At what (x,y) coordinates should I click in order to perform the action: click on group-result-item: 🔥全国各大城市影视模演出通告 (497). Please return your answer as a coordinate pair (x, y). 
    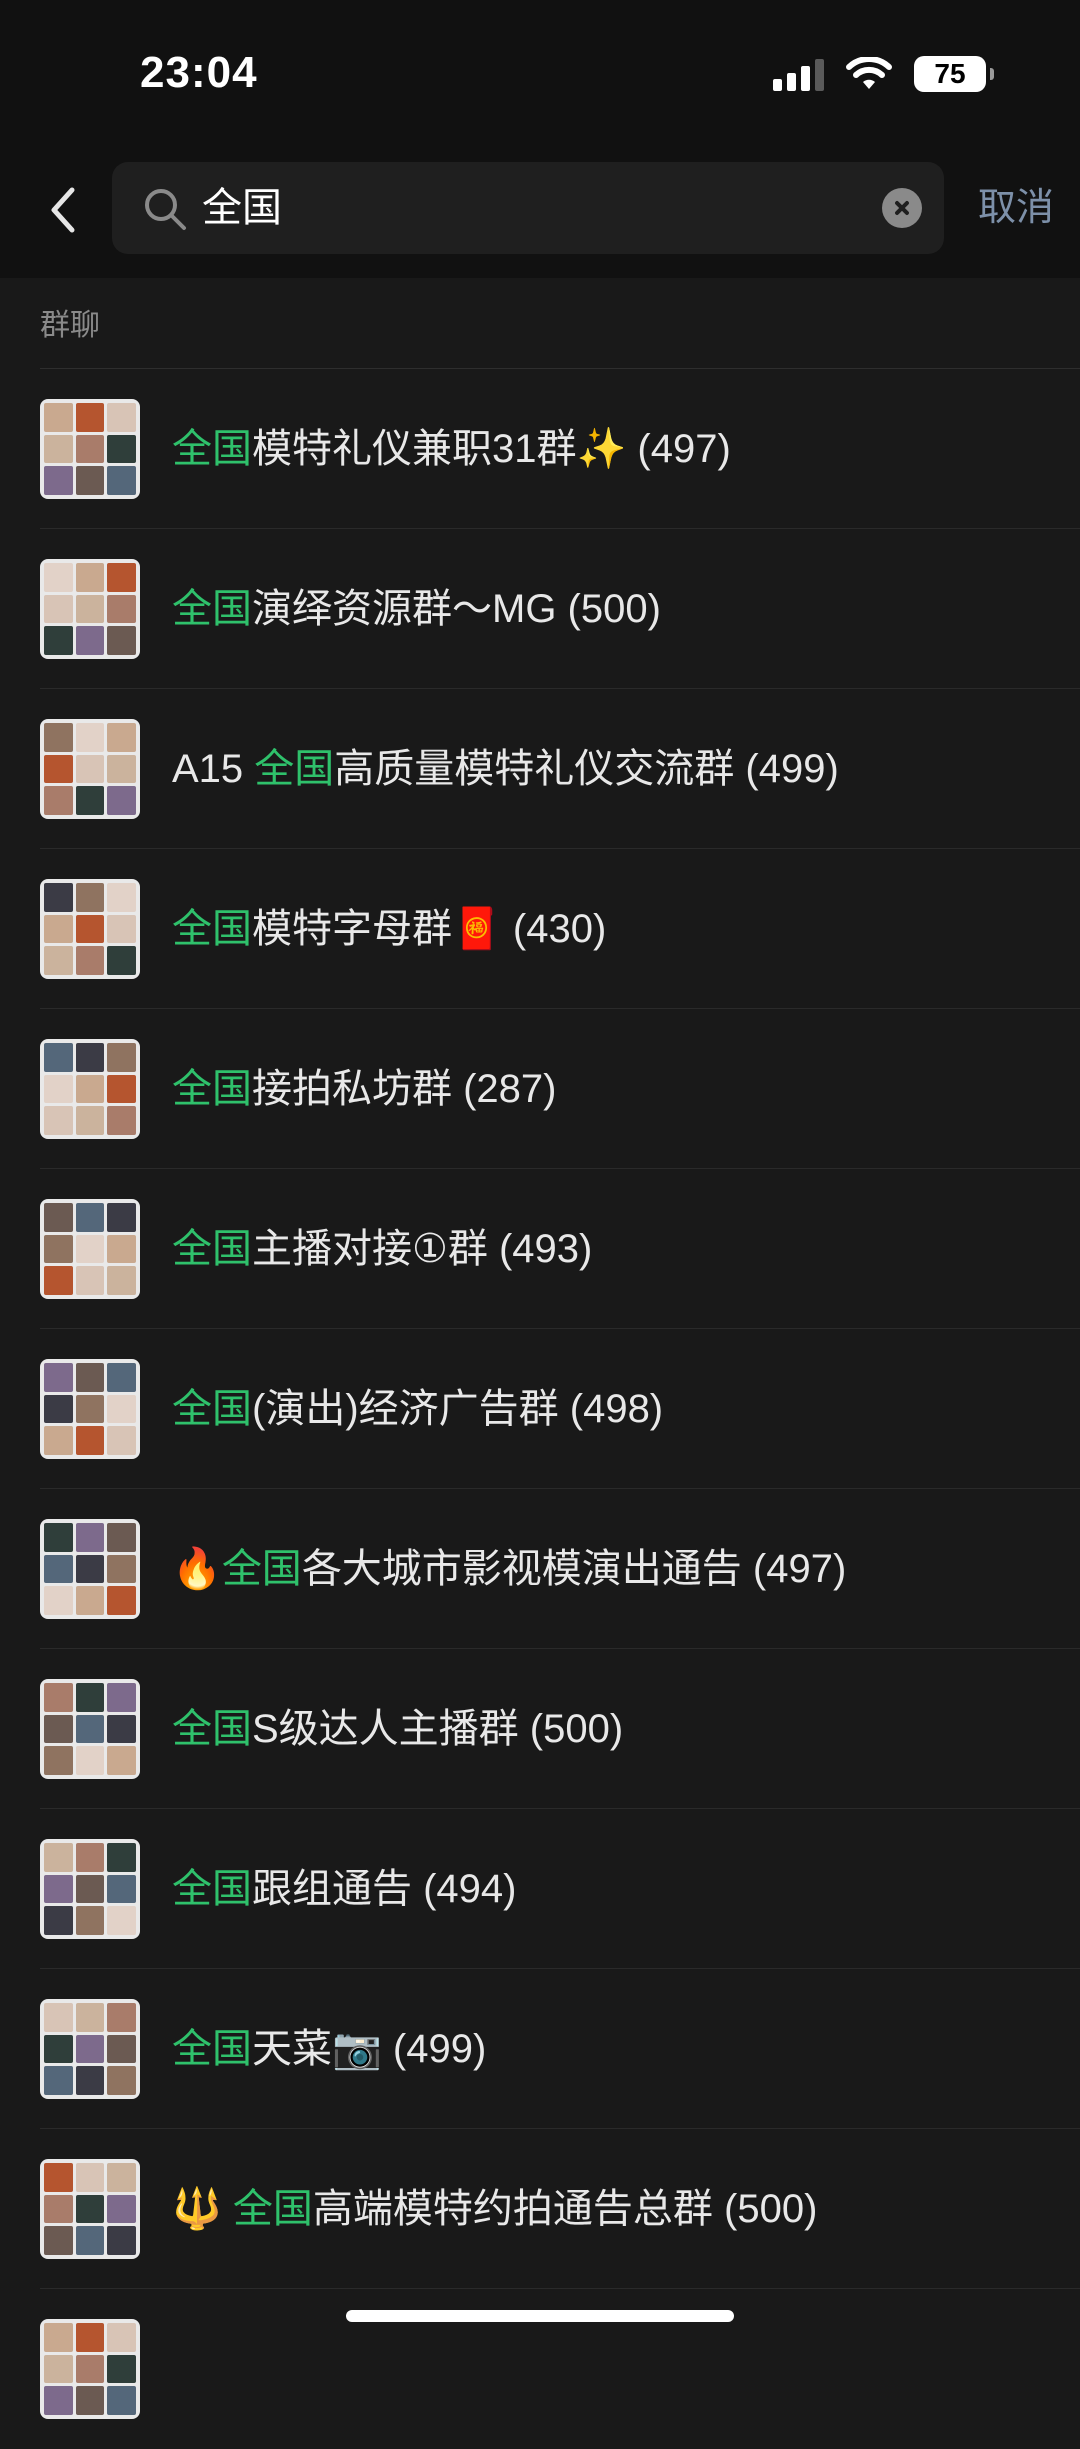
    Looking at the image, I should click on (540, 1569).